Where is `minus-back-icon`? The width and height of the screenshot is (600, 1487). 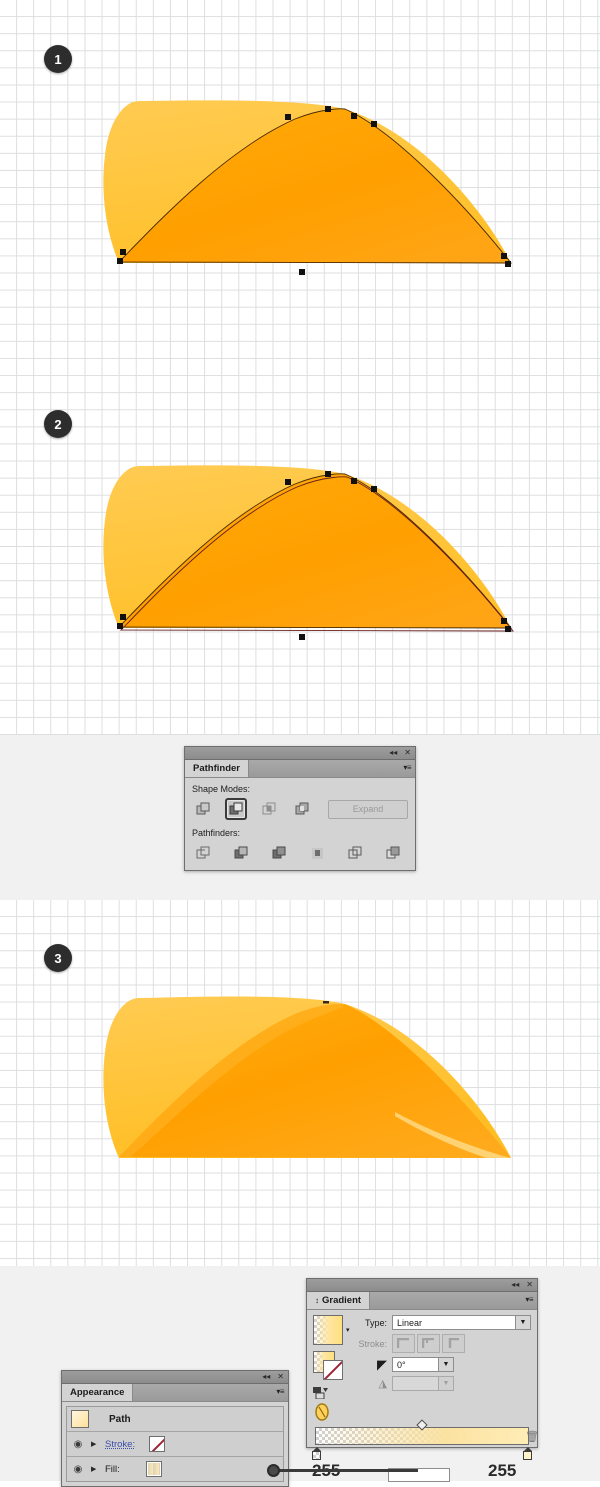
minus-back-icon is located at coordinates (392, 852).